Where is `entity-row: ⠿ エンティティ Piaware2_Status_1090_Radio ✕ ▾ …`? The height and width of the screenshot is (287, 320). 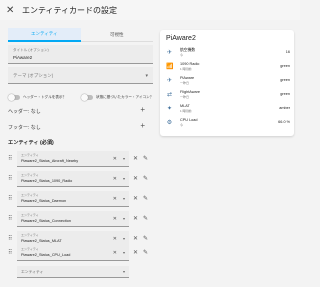
entity-row: ⠿ エンティティ Piaware2_Status_1090_Radio ✕ ▾ … is located at coordinates (80, 179).